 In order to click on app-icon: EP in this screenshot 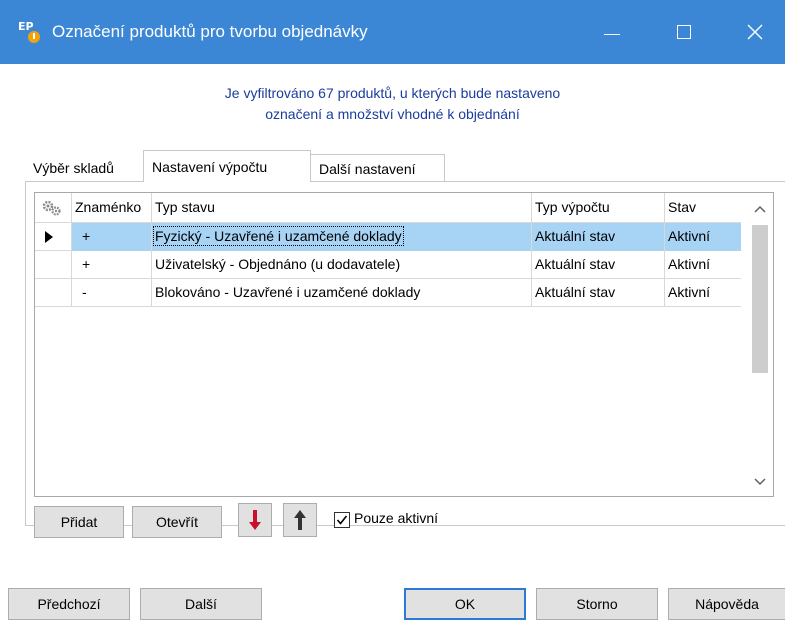, I will do `click(30, 32)`.